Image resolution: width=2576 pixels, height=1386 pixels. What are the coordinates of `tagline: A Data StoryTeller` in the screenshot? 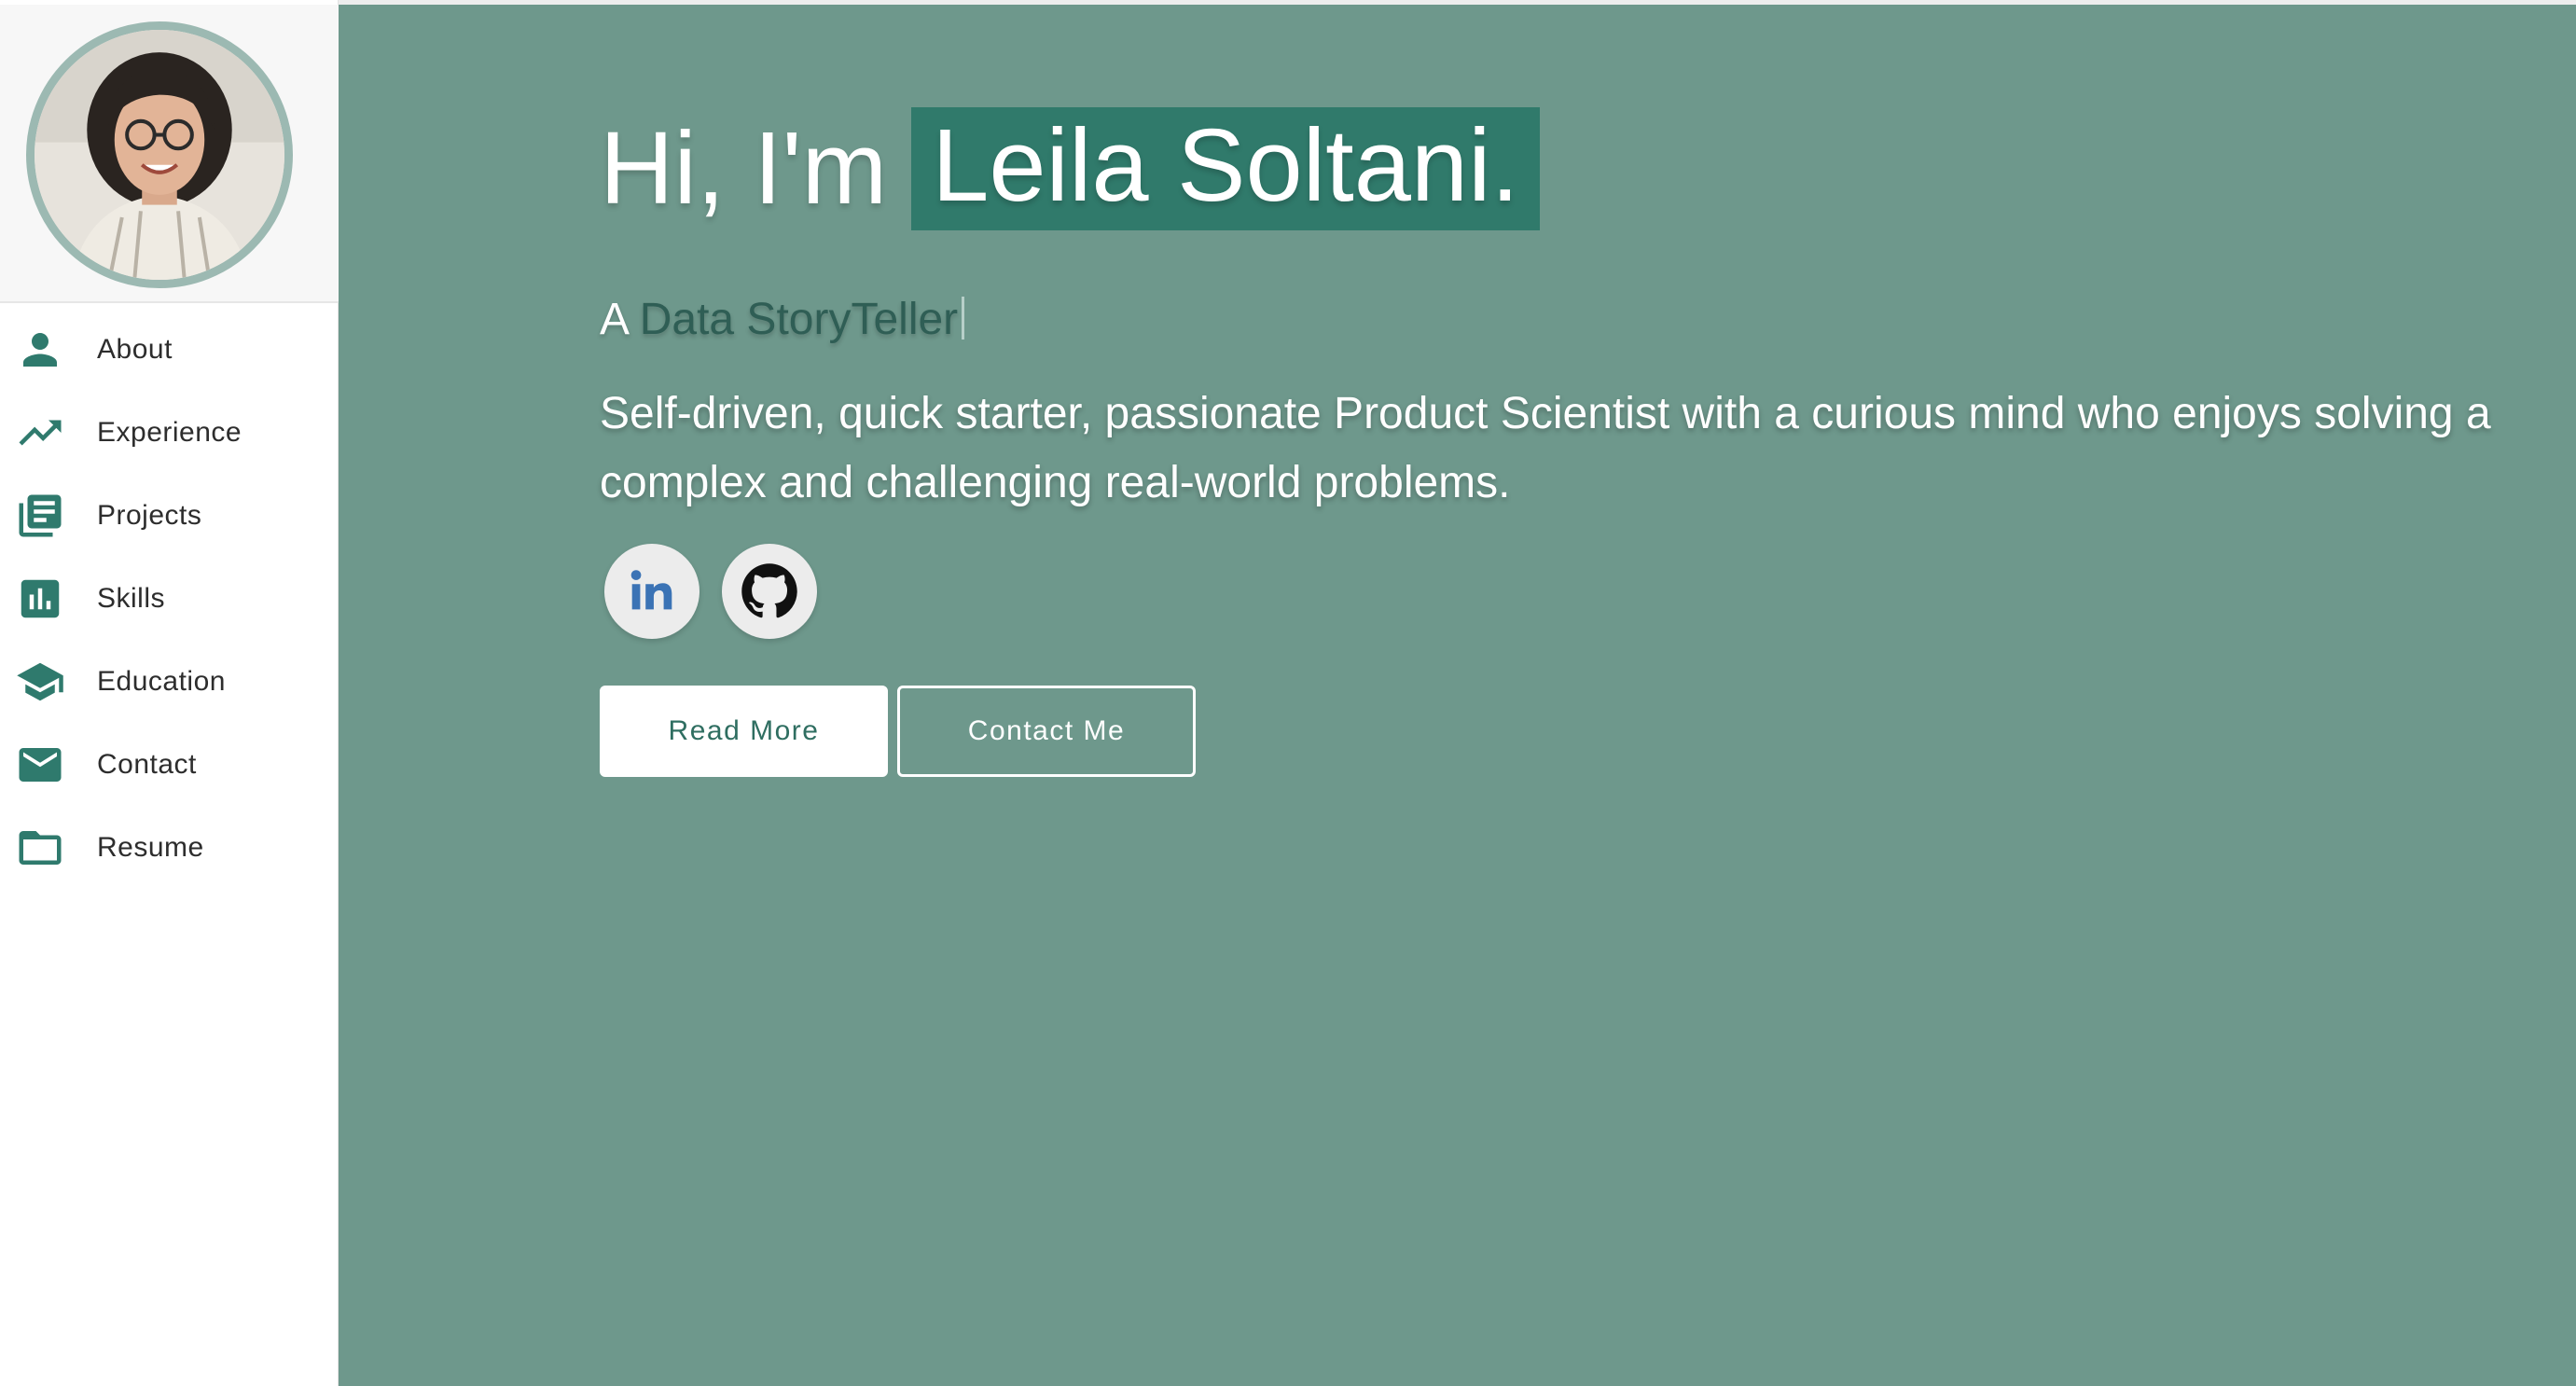 It's located at (782, 319).